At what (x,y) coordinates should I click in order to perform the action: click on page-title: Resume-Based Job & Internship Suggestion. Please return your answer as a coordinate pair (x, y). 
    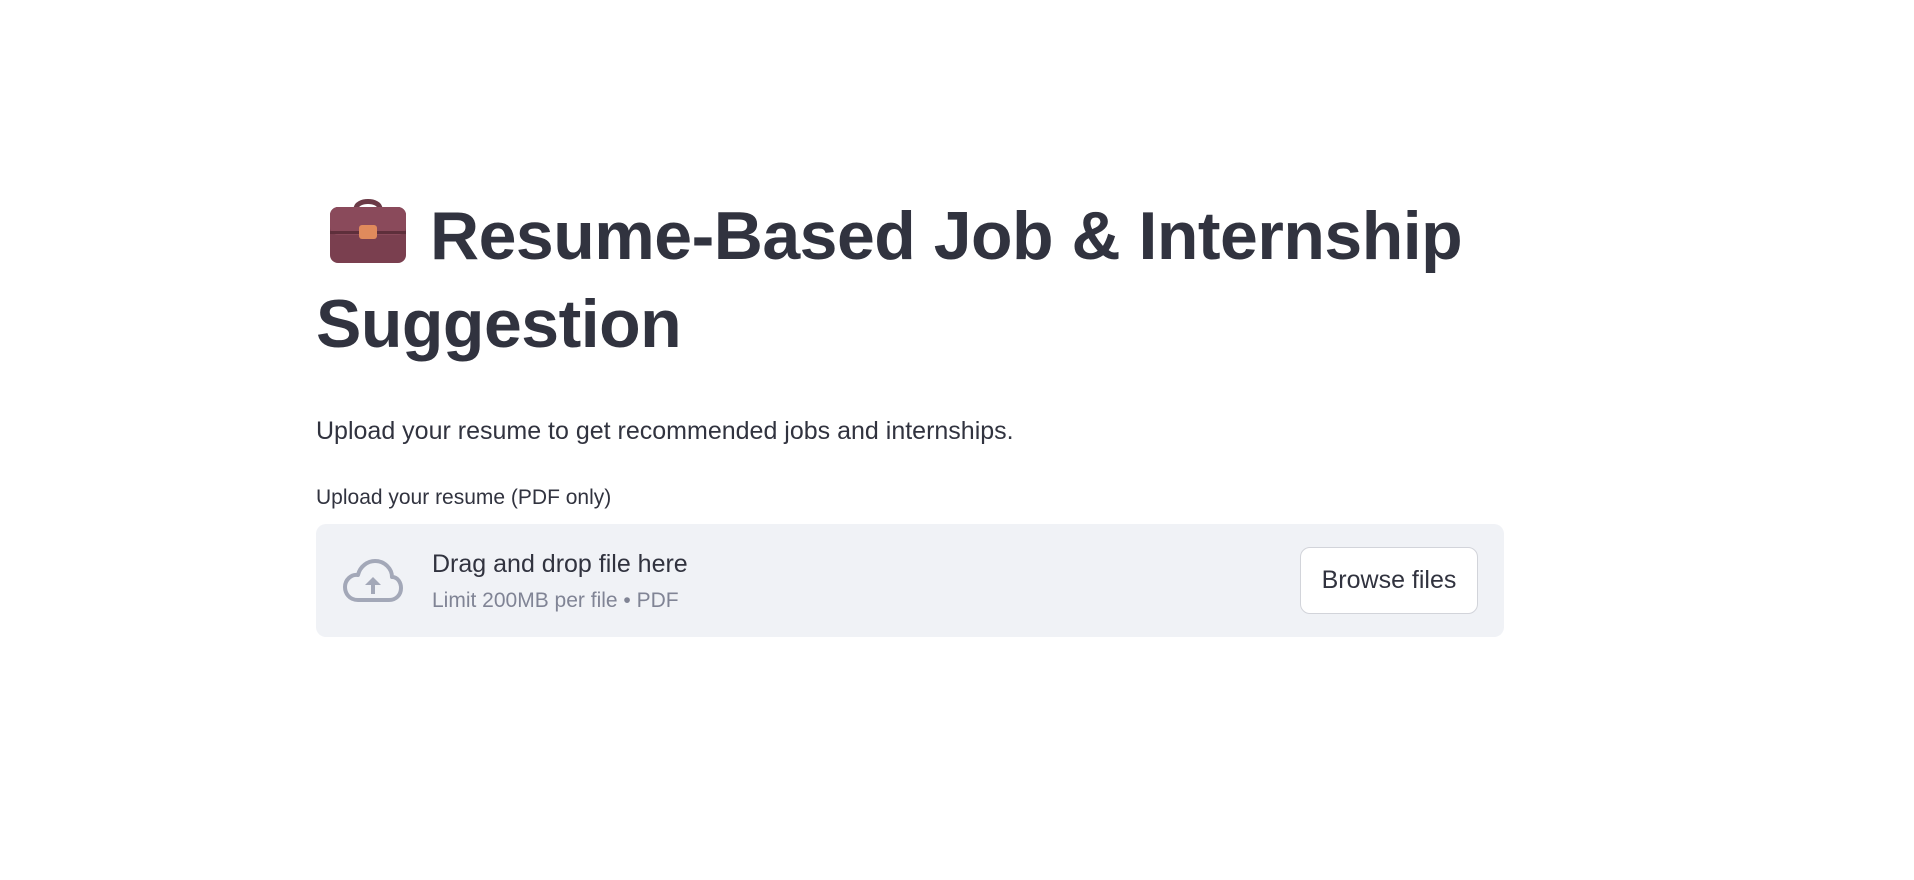
    Looking at the image, I should click on (910, 280).